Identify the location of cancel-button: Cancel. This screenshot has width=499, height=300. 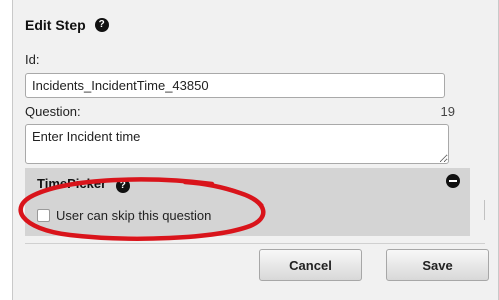
(310, 265).